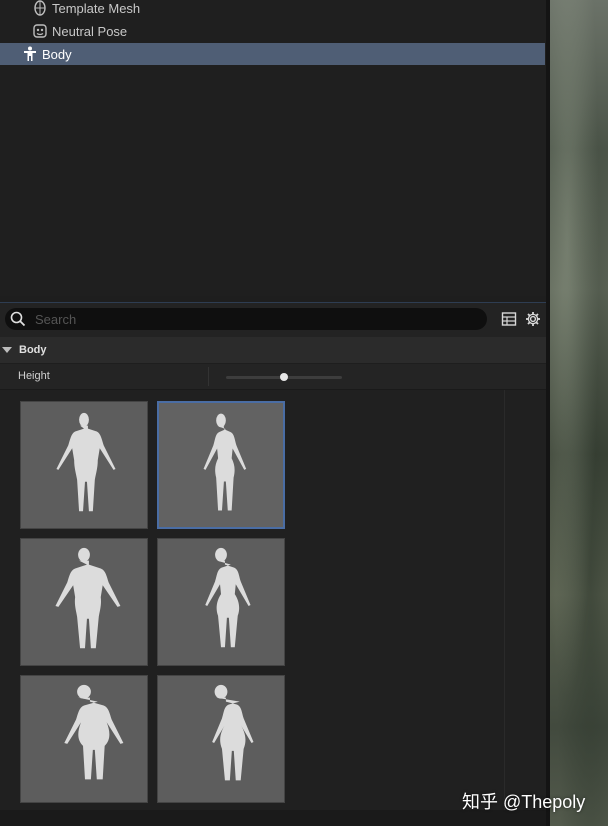 The height and width of the screenshot is (826, 608). I want to click on preset-average-male, so click(84, 602).